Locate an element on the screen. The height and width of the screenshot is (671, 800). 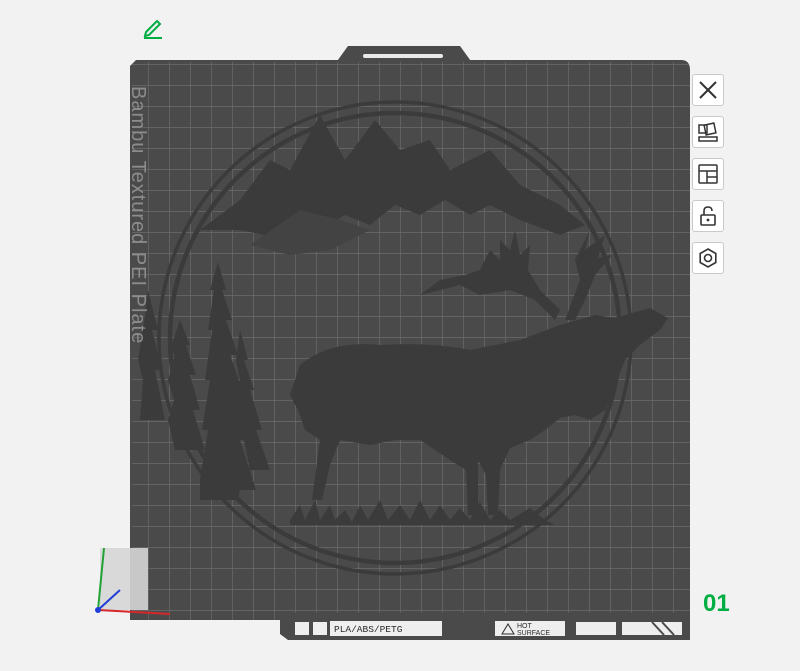
lock-plate-button is located at coordinates (708, 216).